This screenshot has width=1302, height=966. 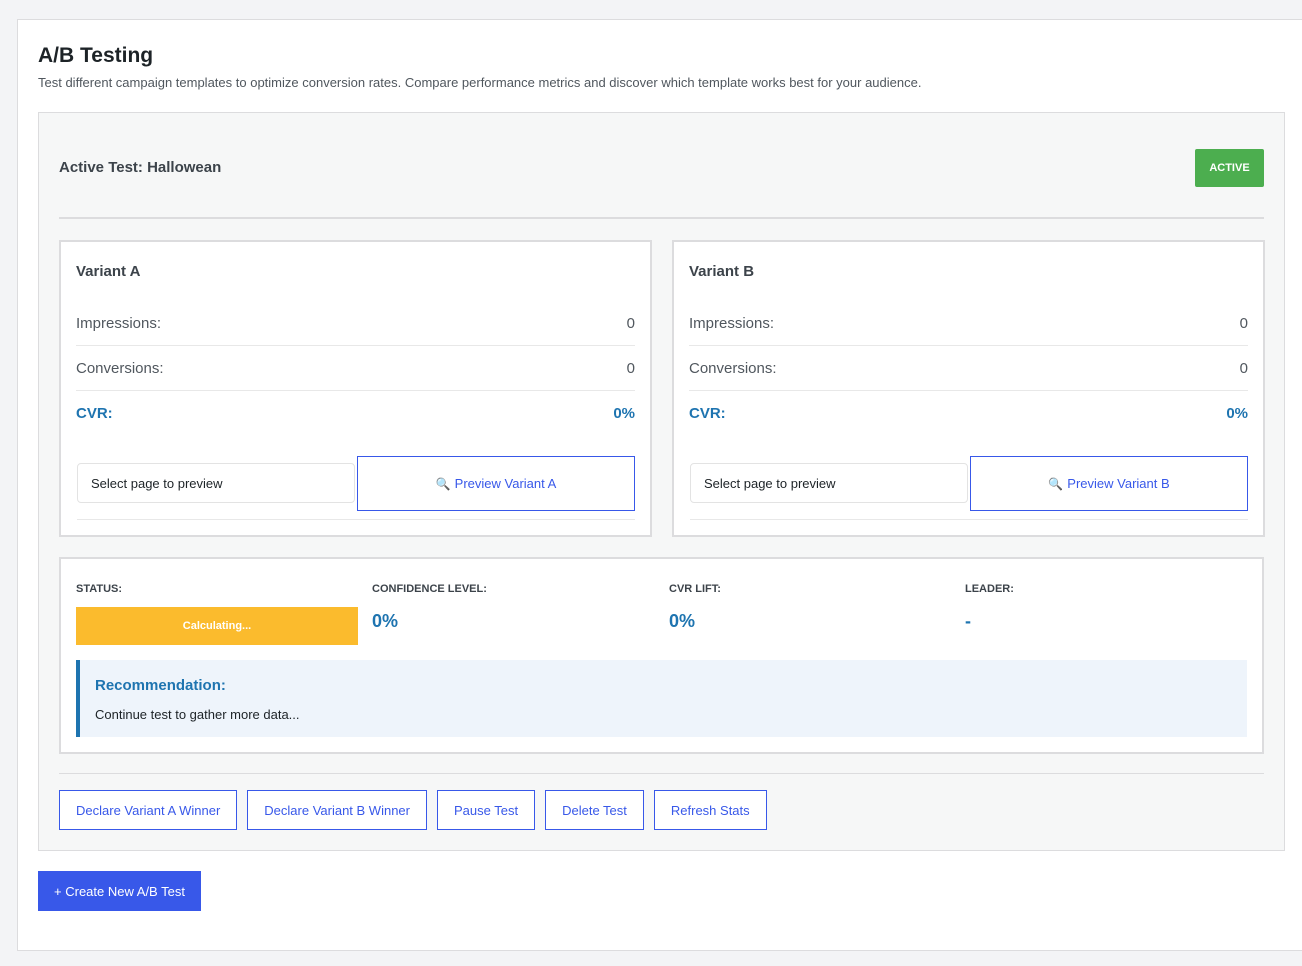 I want to click on cvr-lift-value: 0%, so click(x=682, y=621).